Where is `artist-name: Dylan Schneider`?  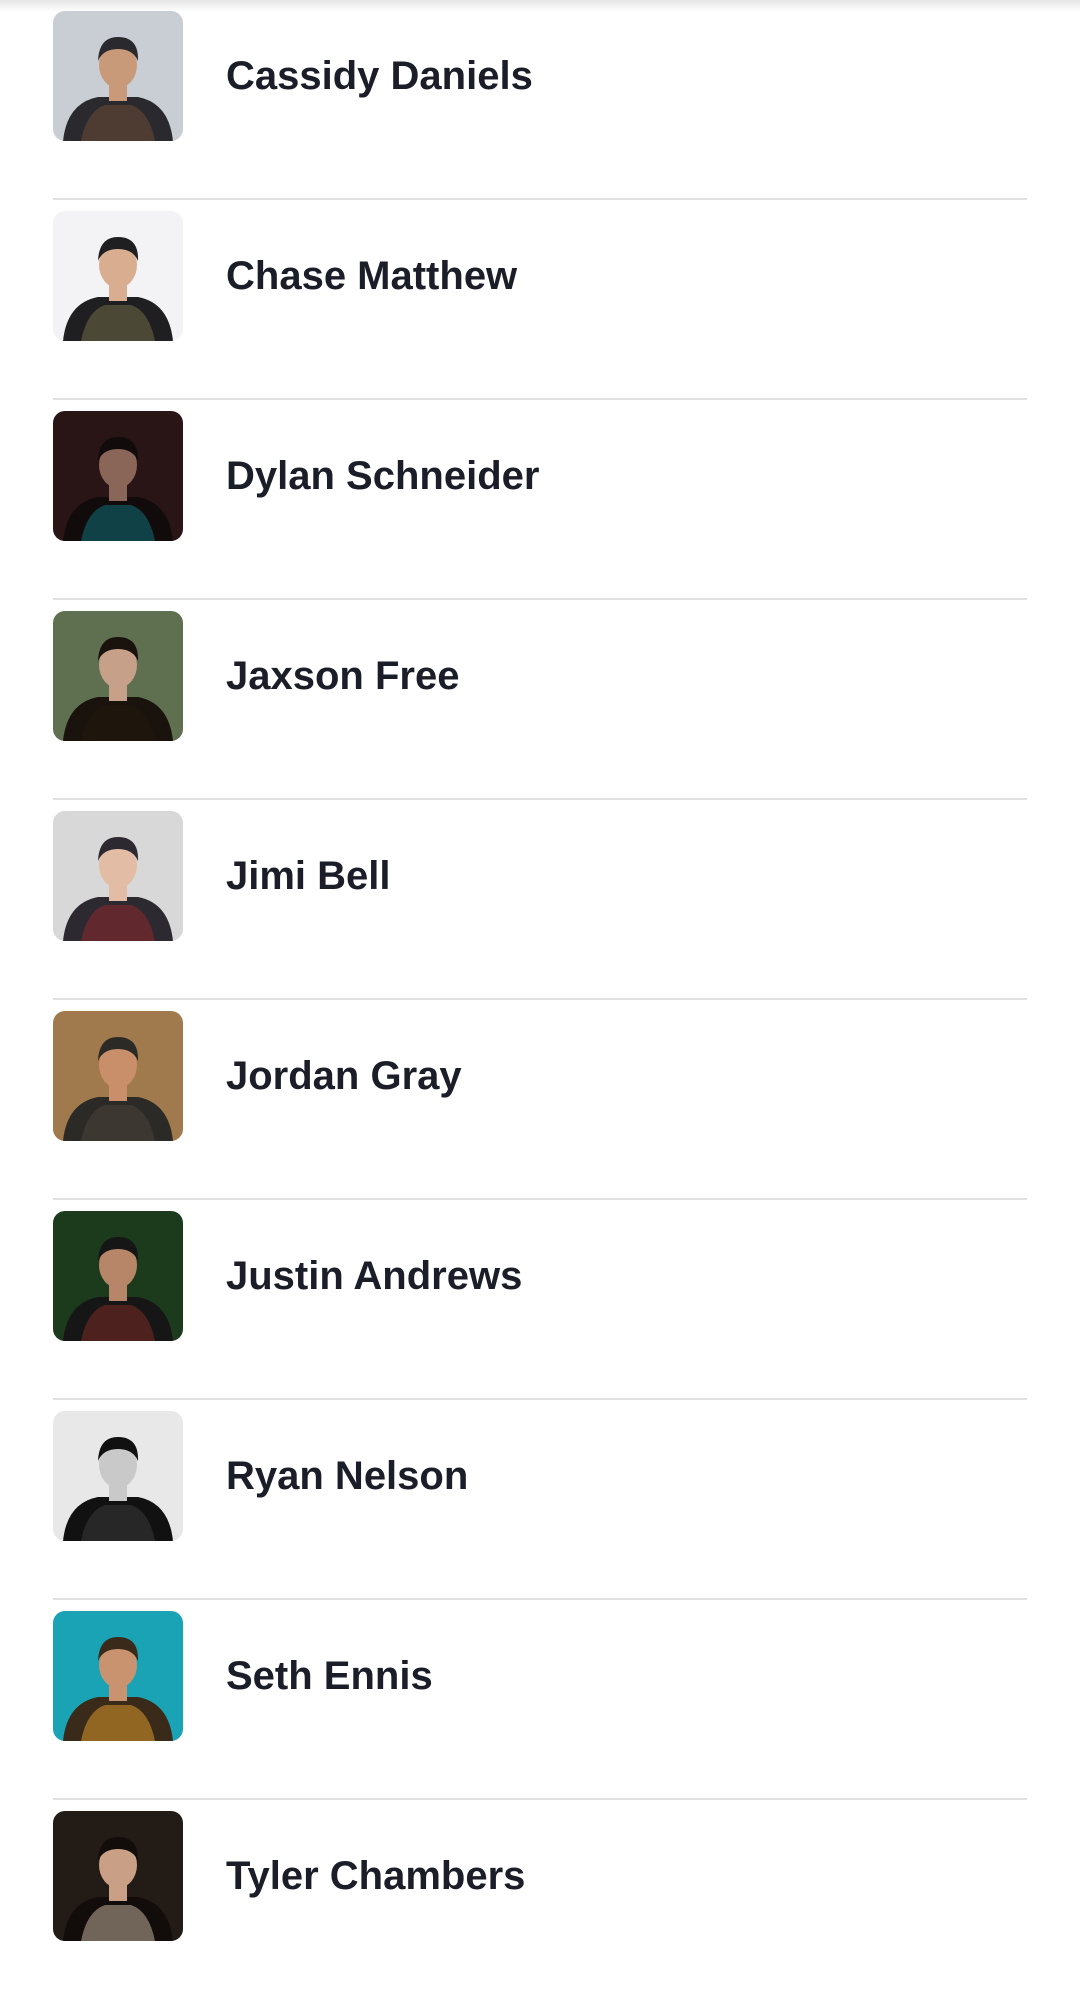
artist-name: Dylan Schneider is located at coordinates (383, 476).